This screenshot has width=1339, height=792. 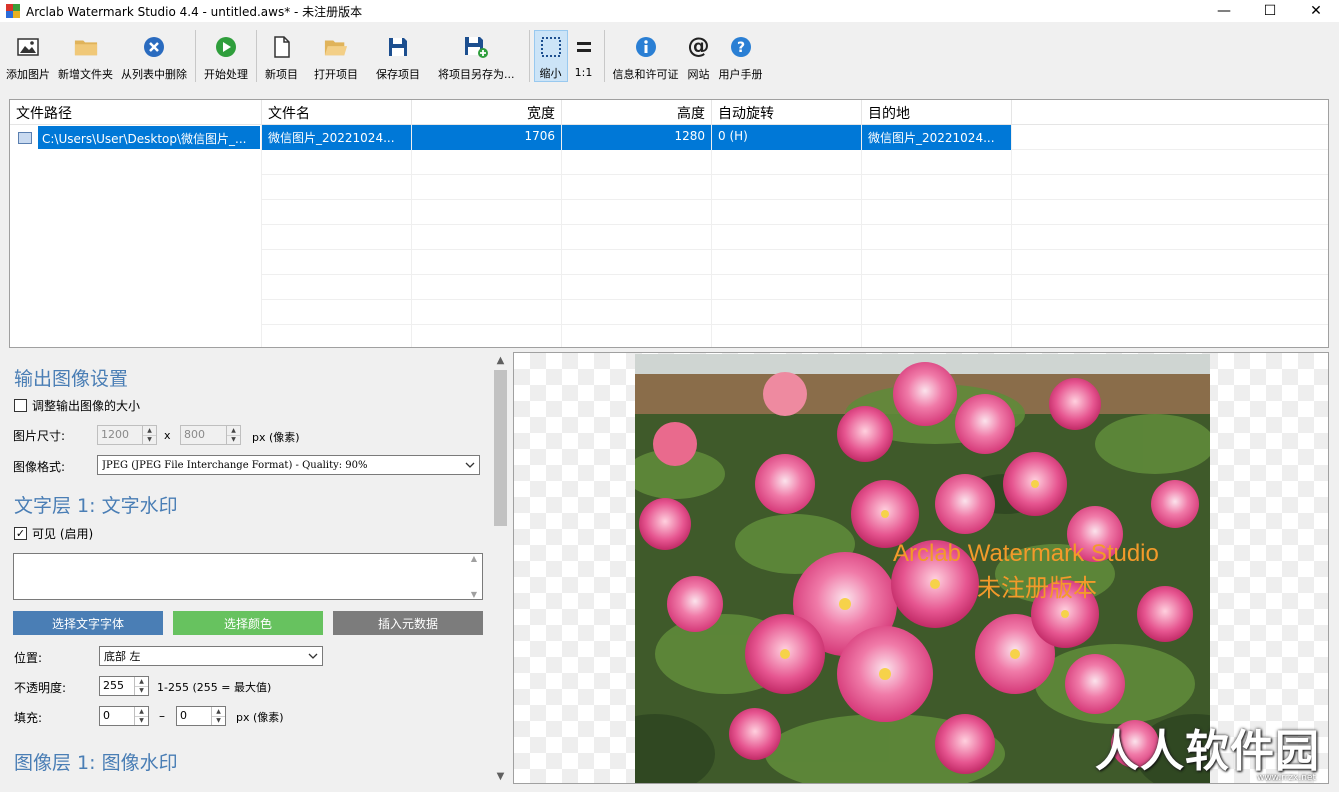 What do you see at coordinates (248, 623) in the screenshot?
I see `select-color-button: 选择颜色` at bounding box center [248, 623].